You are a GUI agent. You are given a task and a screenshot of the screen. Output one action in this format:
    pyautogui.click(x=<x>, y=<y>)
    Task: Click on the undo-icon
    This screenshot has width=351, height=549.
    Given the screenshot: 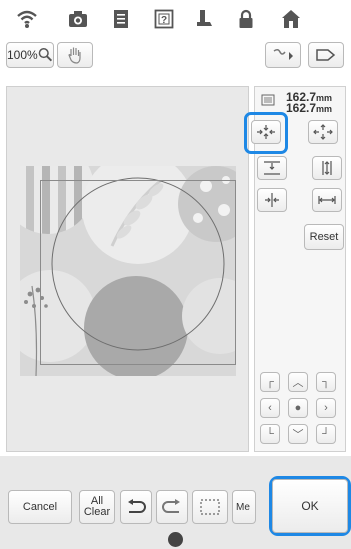 What is the action you would take?
    pyautogui.click(x=137, y=506)
    